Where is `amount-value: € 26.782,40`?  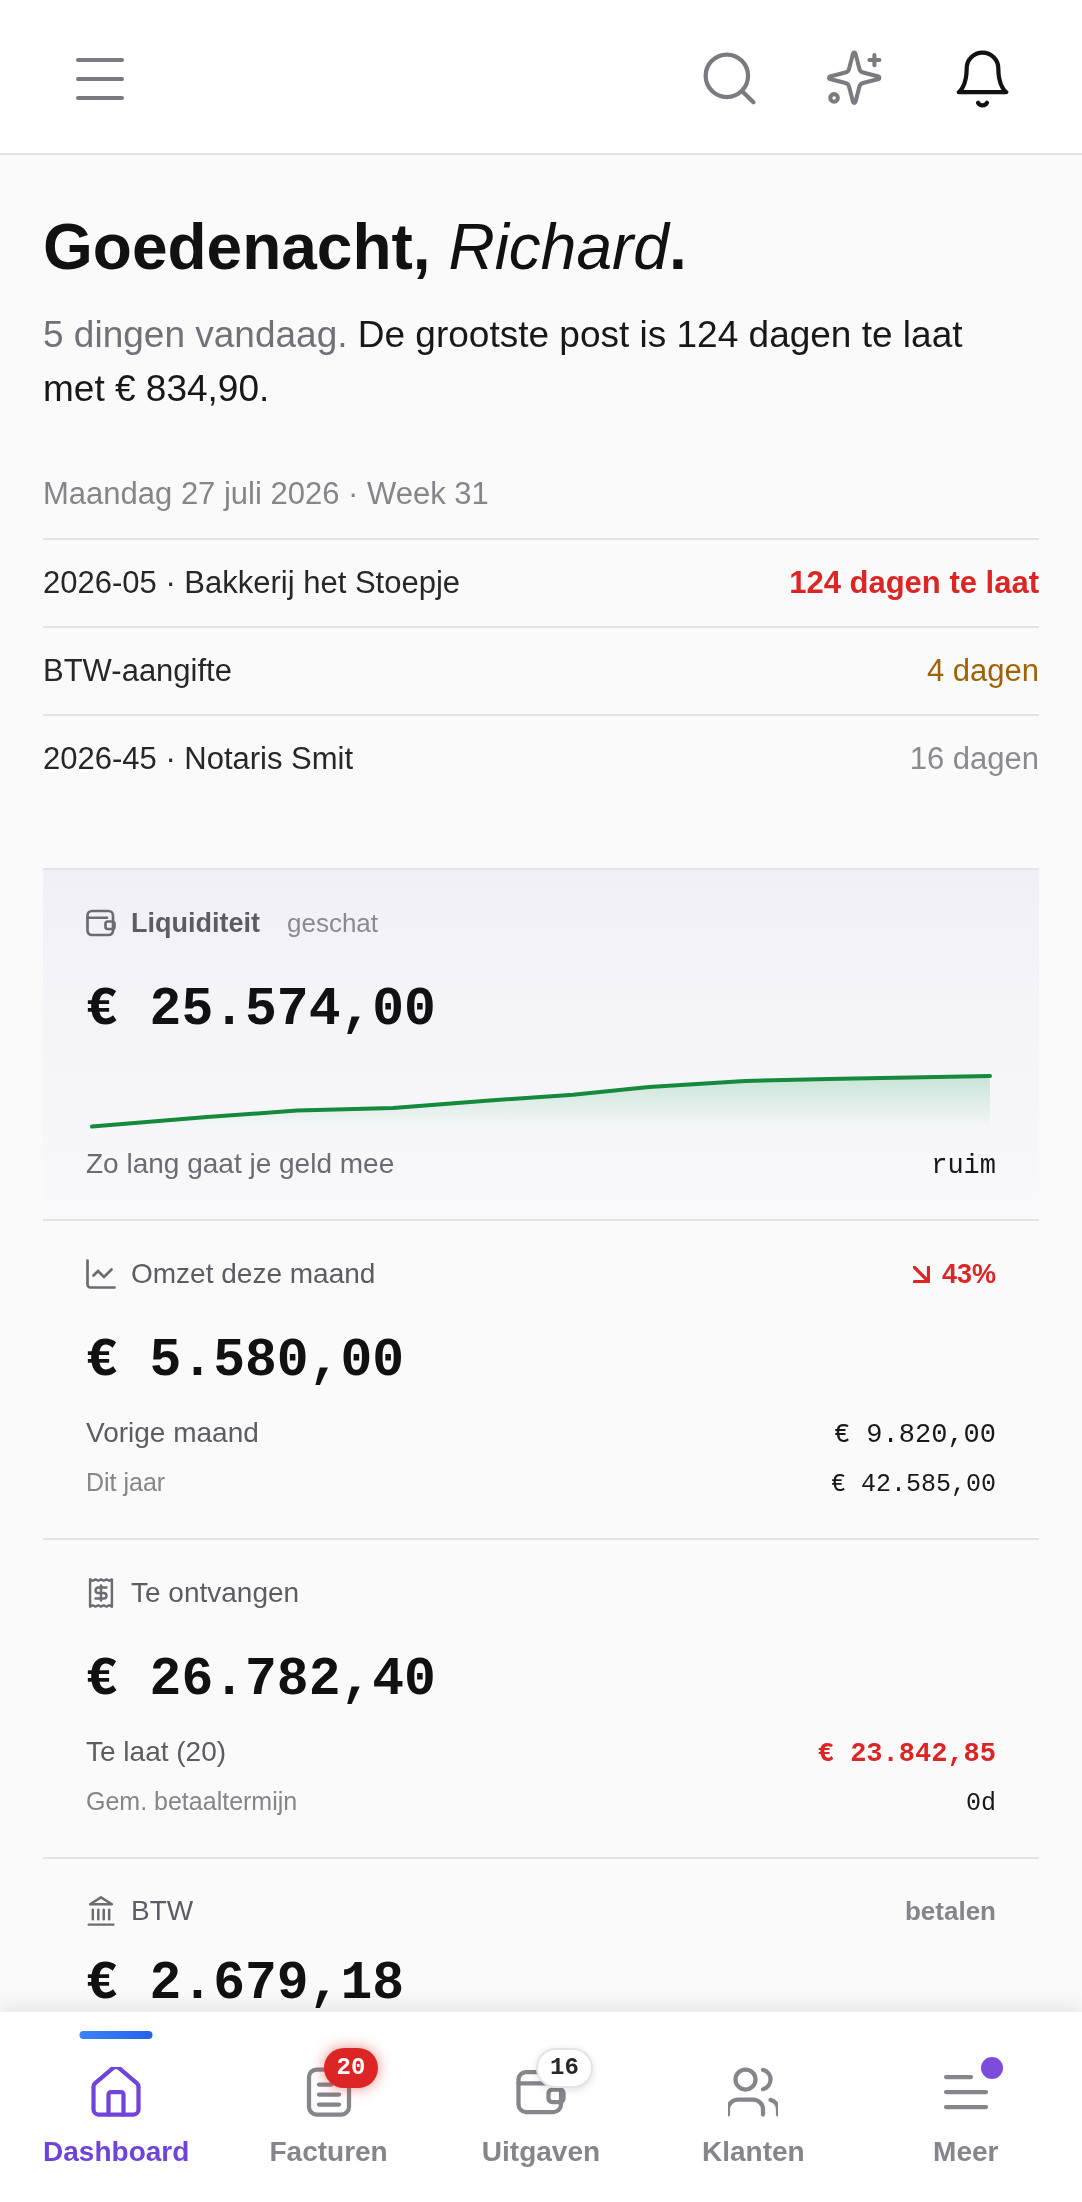 amount-value: € 26.782,40 is located at coordinates (261, 1680).